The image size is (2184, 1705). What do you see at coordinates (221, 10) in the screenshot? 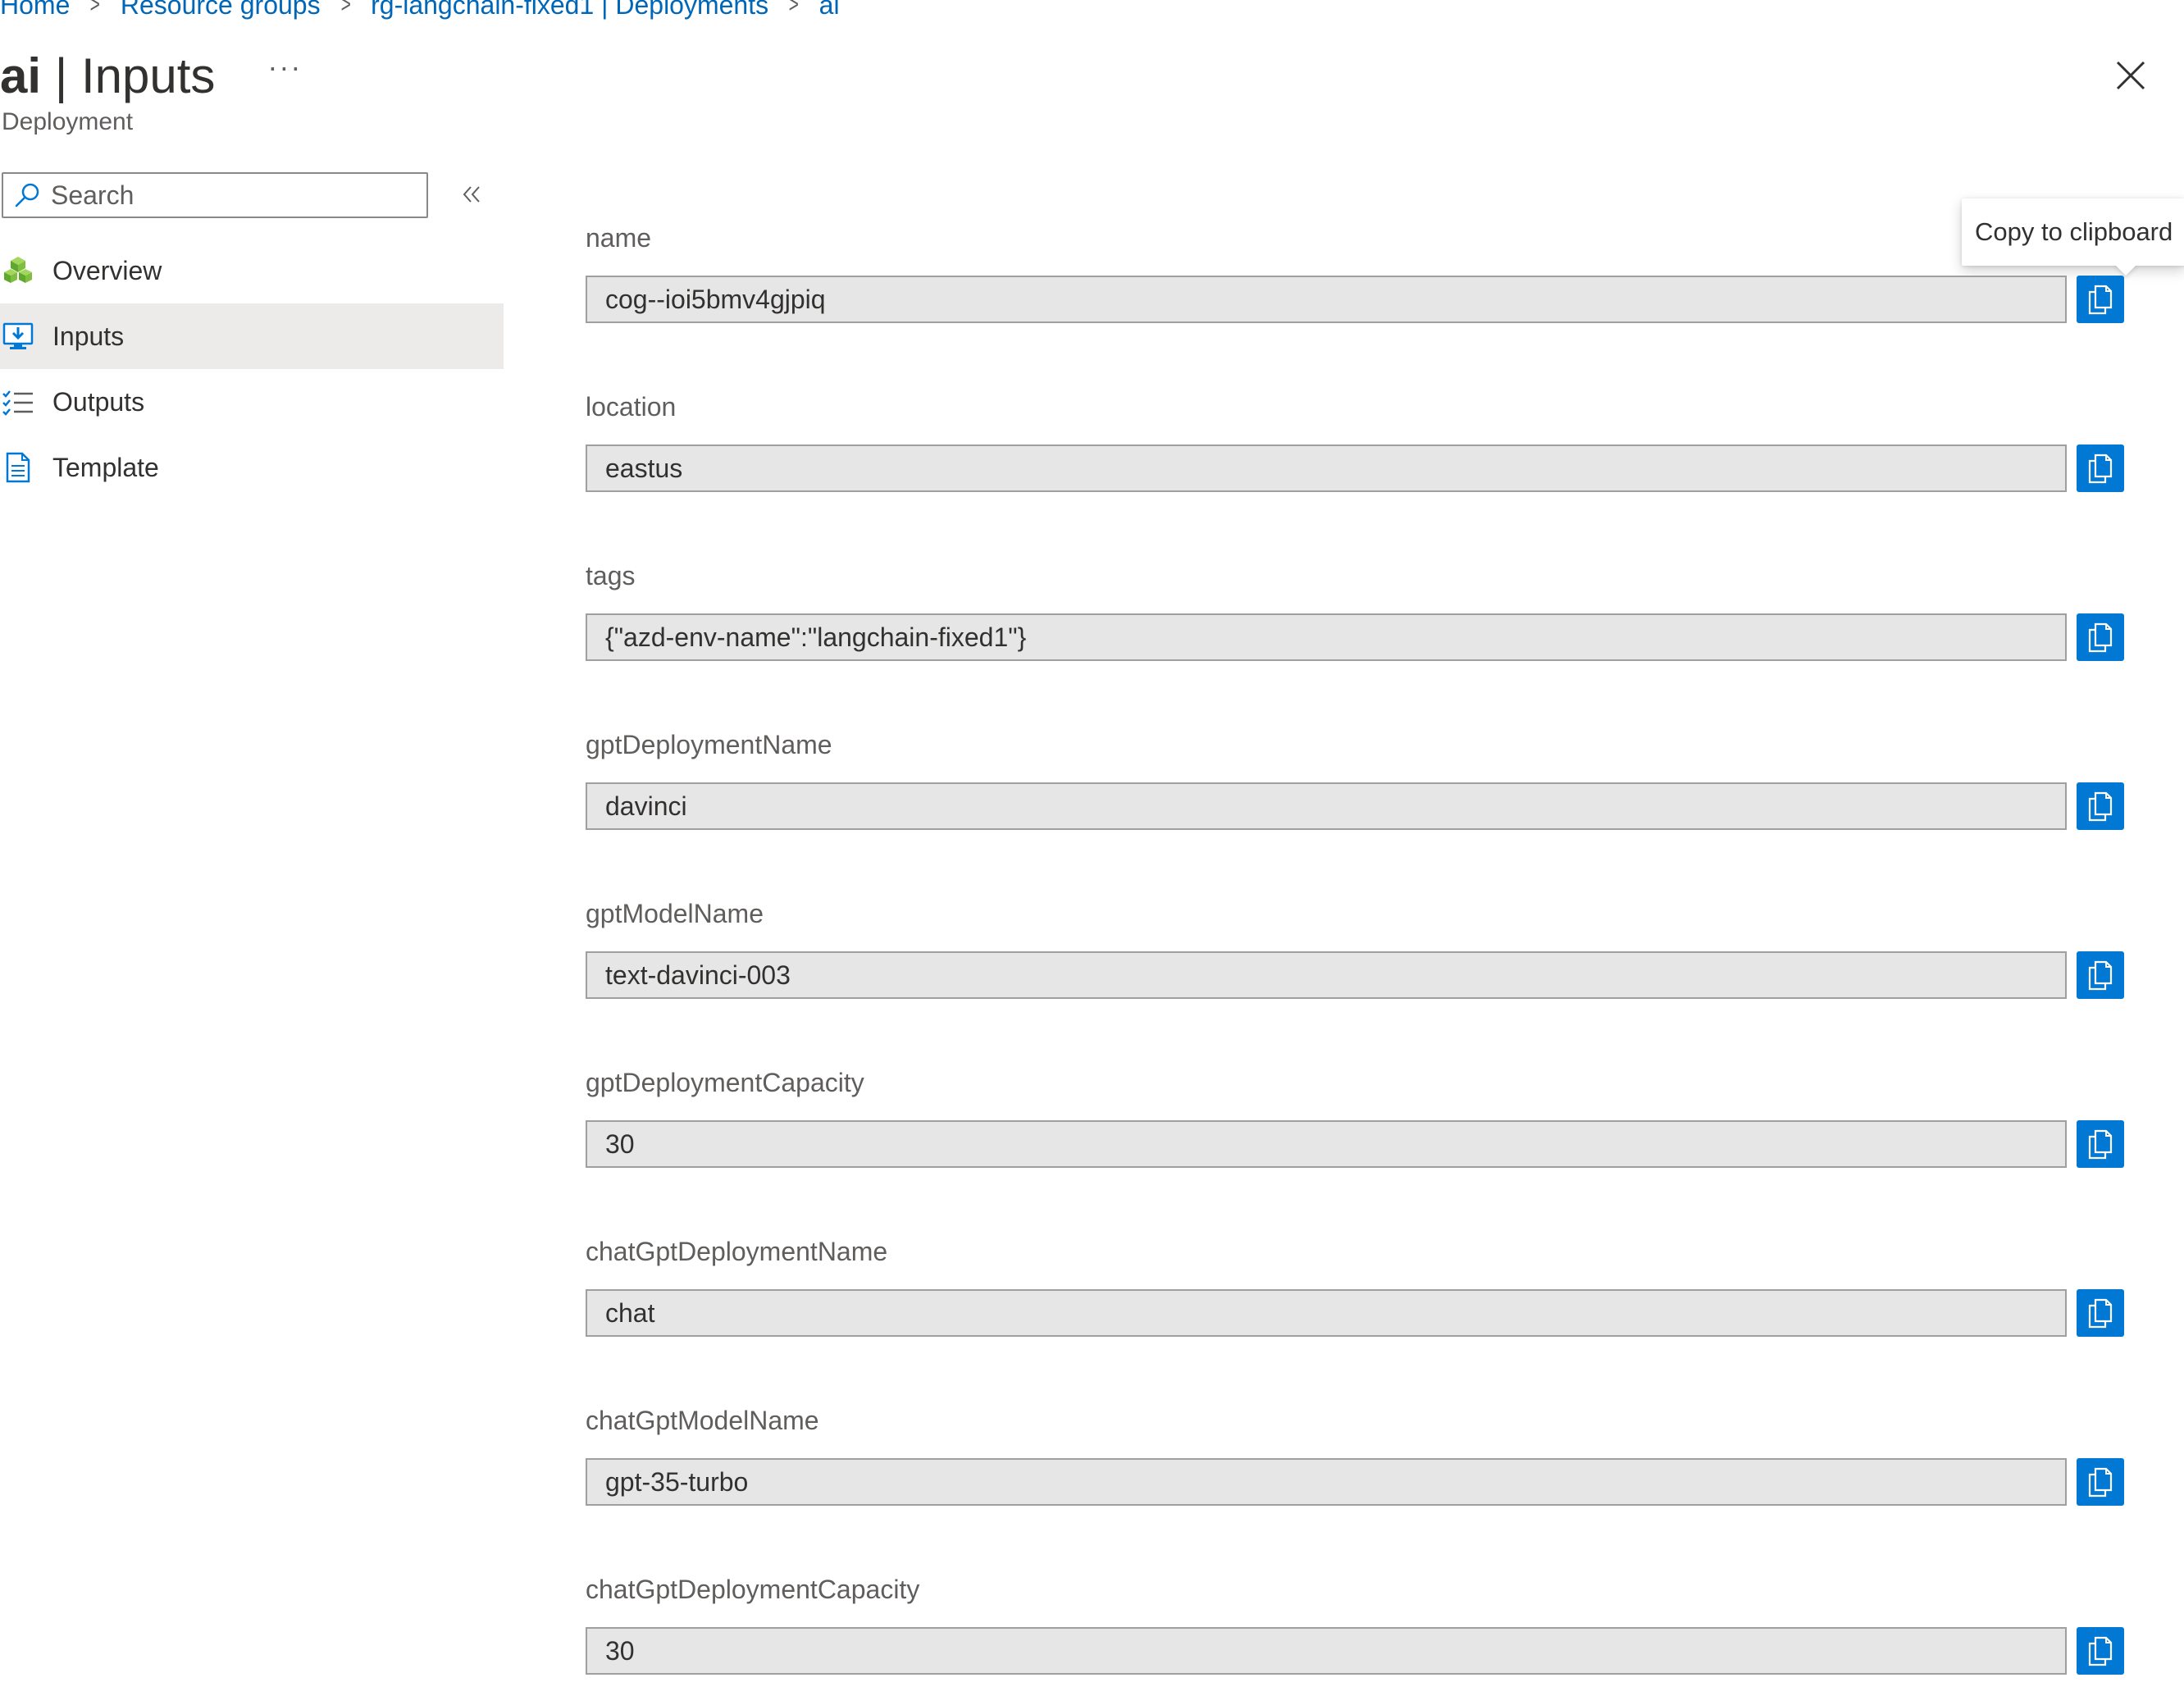
I see `breadcrumb-resource-groups-link: Resource groups` at bounding box center [221, 10].